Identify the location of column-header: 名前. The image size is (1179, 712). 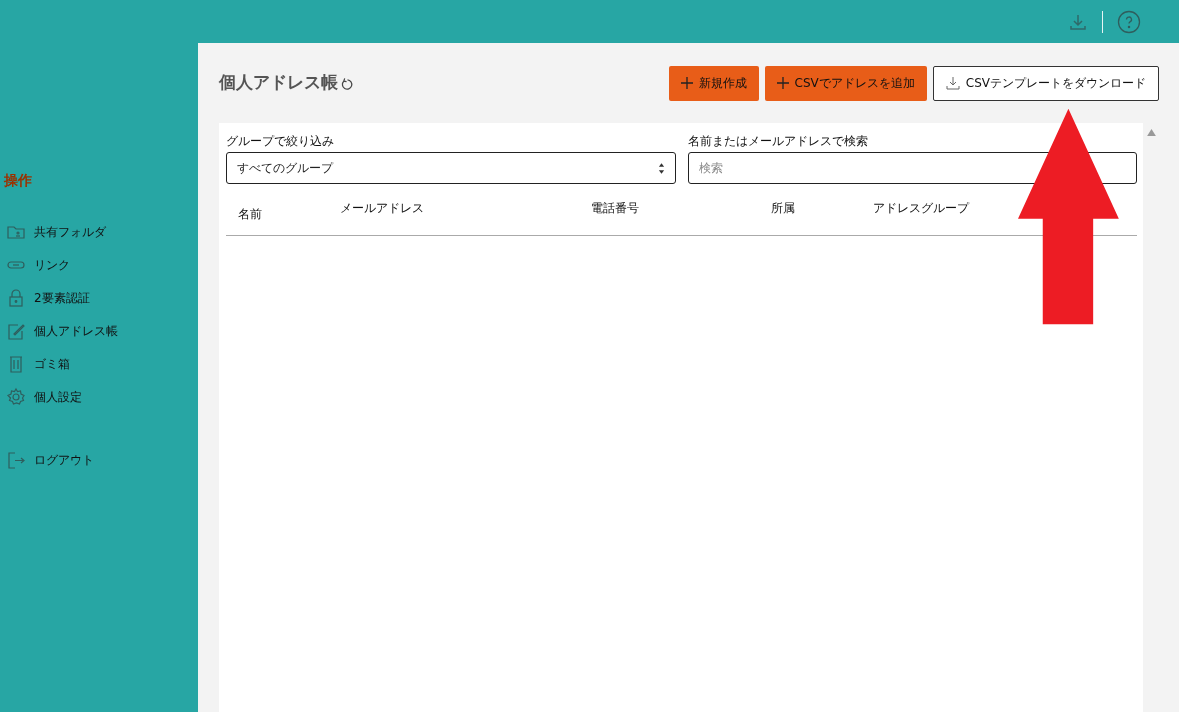
(250, 214).